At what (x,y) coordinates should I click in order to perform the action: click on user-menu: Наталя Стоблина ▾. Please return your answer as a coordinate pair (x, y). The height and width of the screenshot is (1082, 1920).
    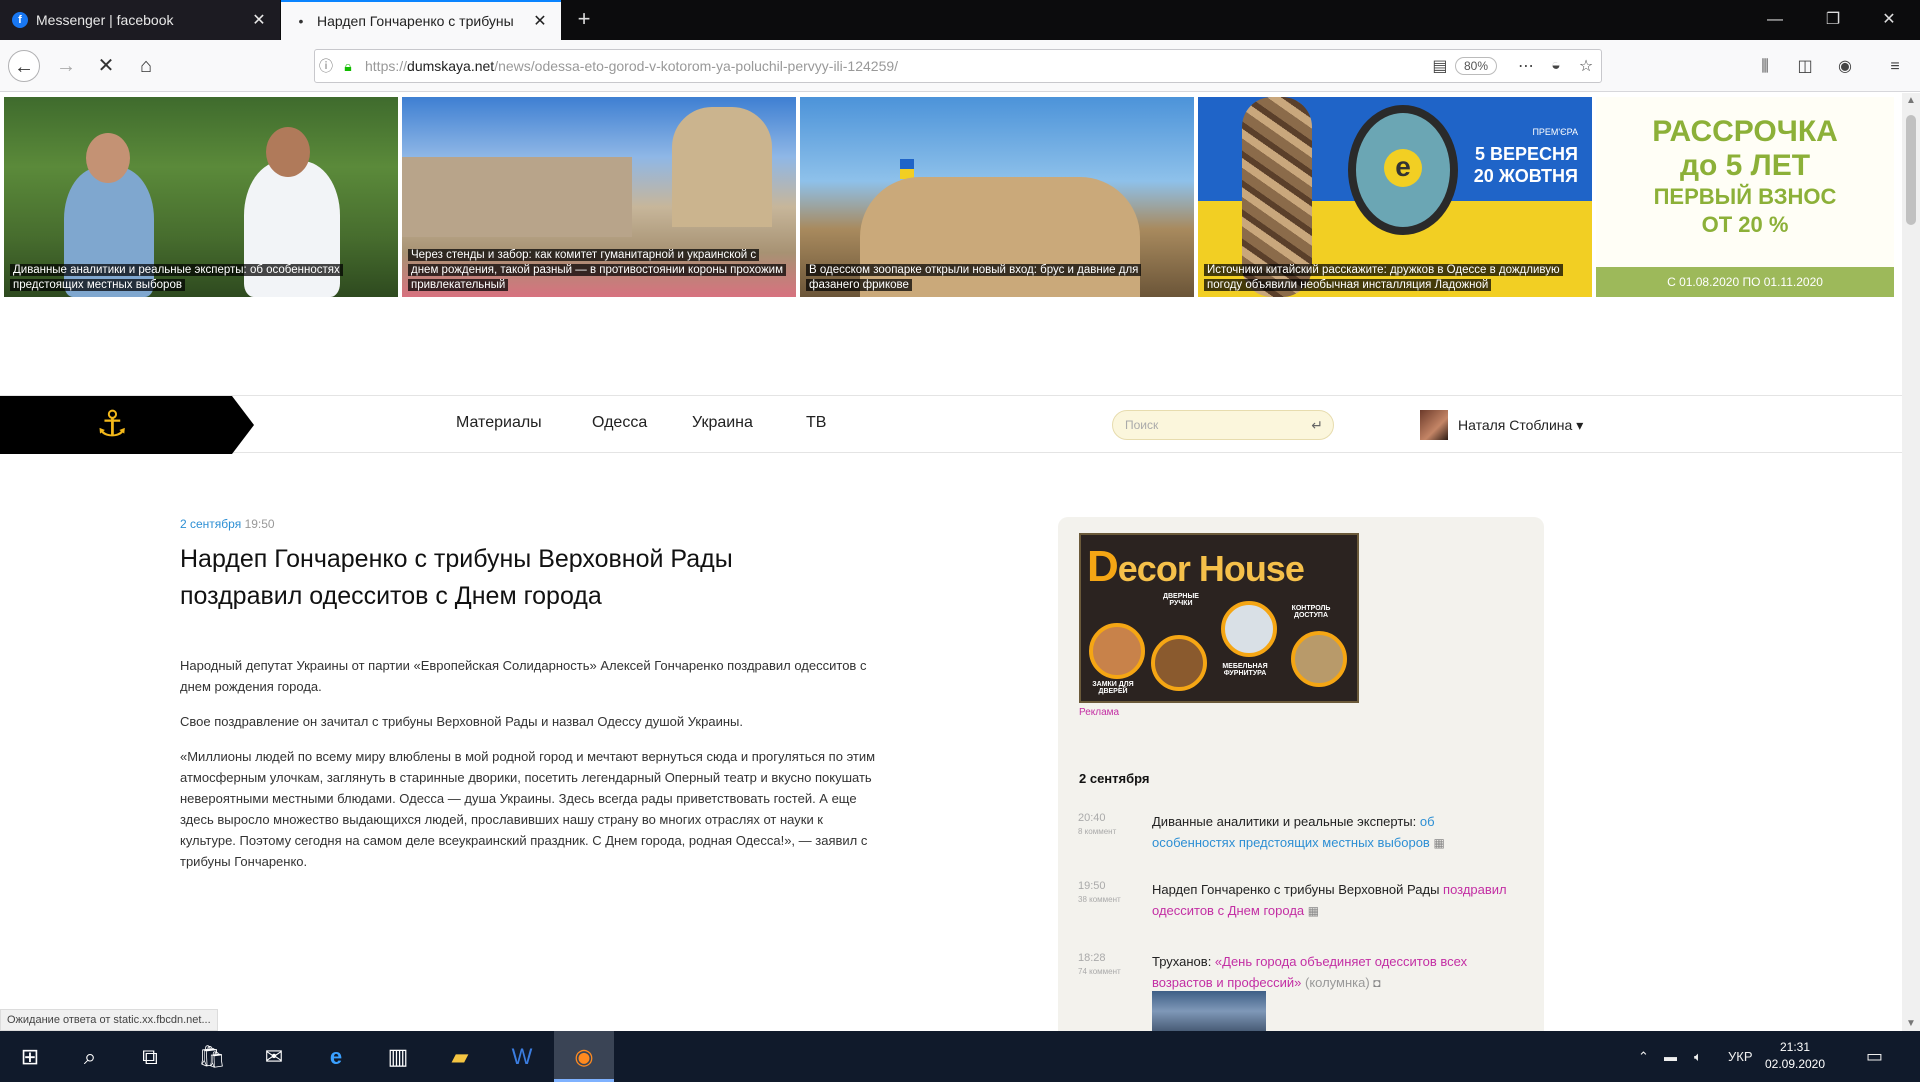
    Looking at the image, I should click on (1501, 425).